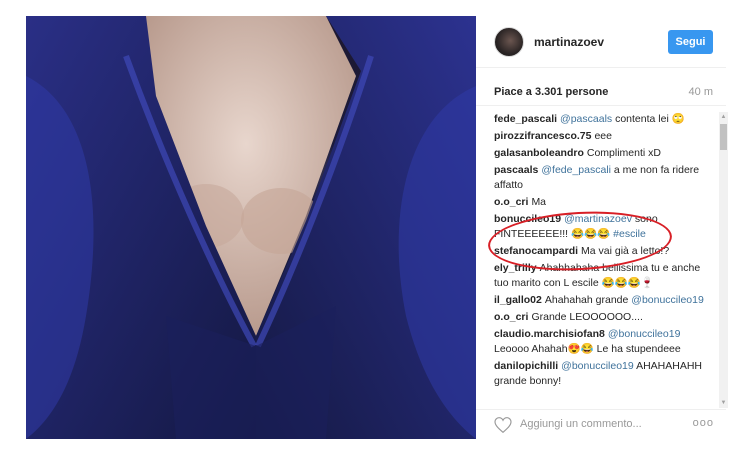 This screenshot has width=750, height=450. I want to click on likes-row: Piace a 3.301 persone 40 m, so click(601, 87).